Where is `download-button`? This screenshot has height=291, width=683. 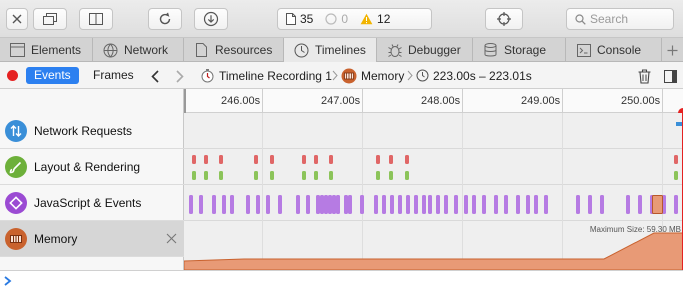
download-button is located at coordinates (211, 19).